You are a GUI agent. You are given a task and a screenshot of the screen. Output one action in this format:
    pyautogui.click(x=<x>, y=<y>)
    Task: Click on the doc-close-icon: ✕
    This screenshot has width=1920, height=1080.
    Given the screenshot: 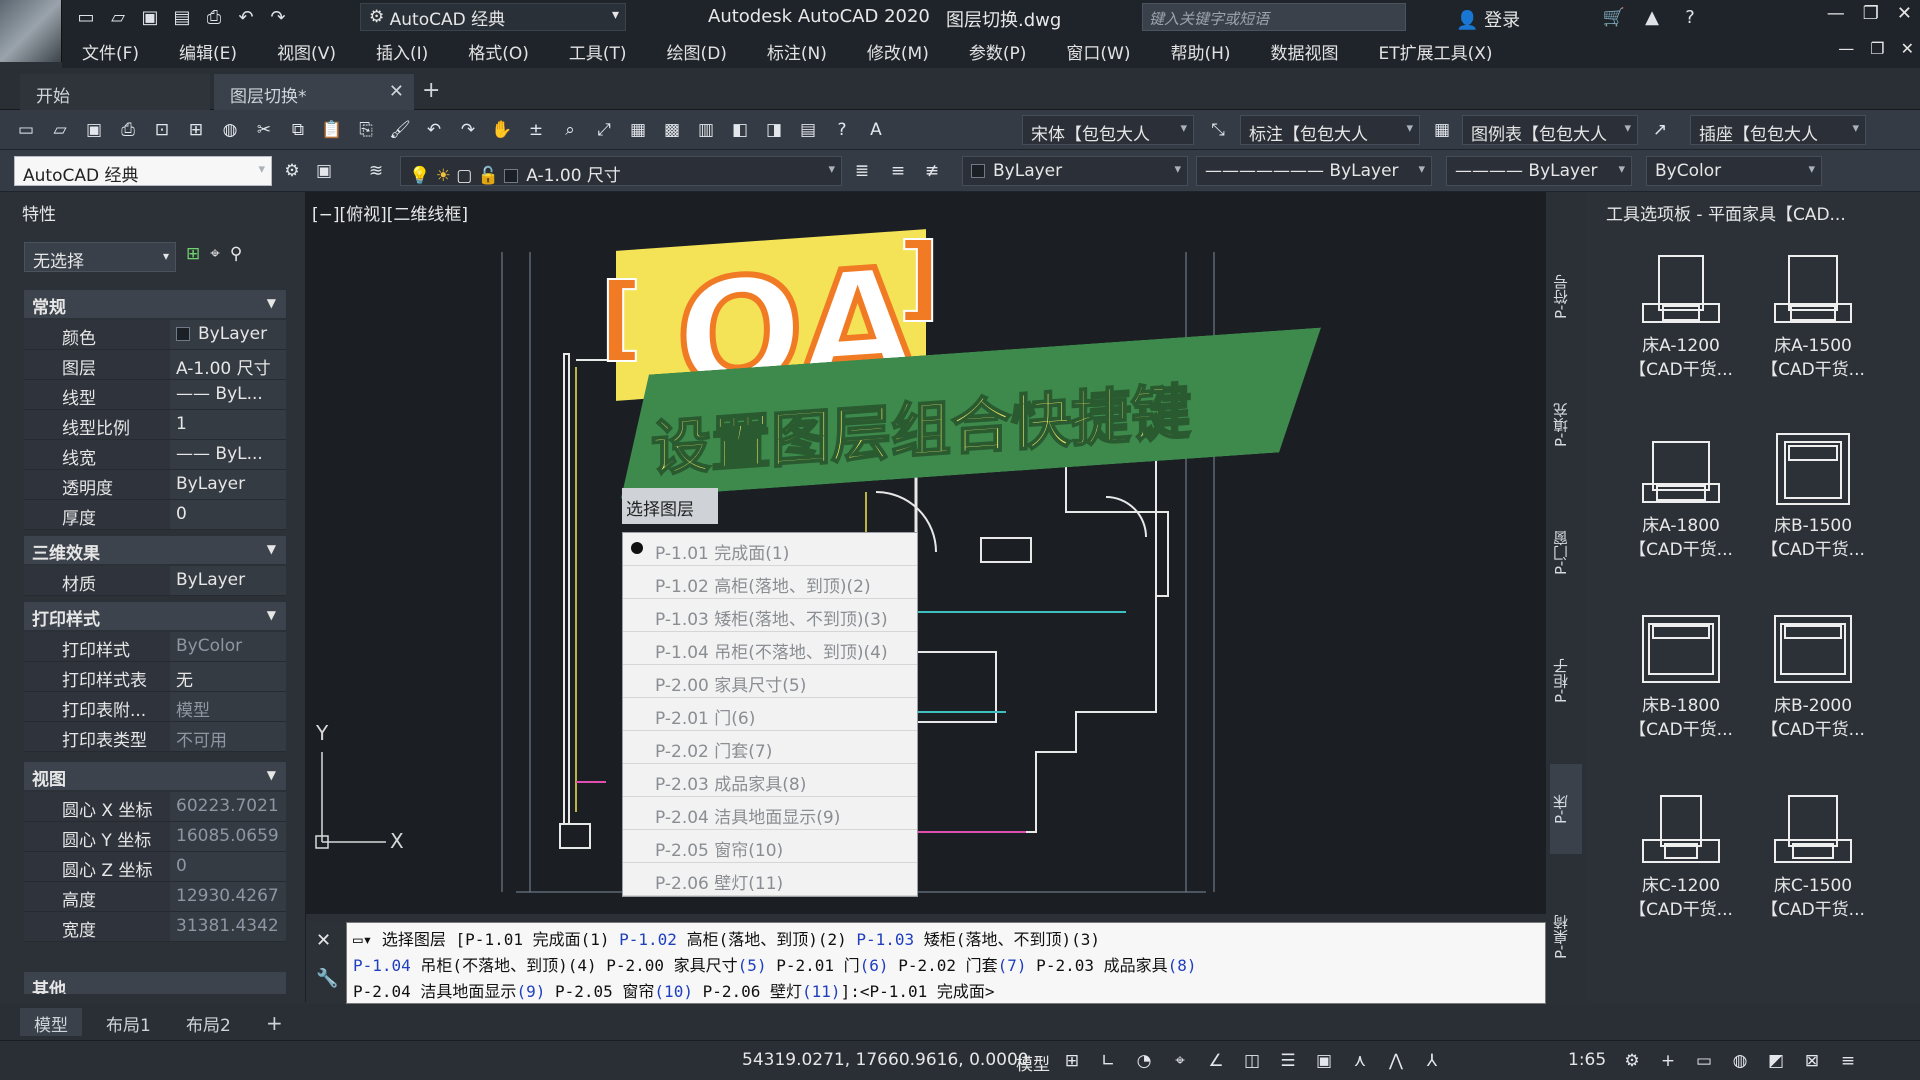 What is the action you would take?
    pyautogui.click(x=1907, y=48)
    